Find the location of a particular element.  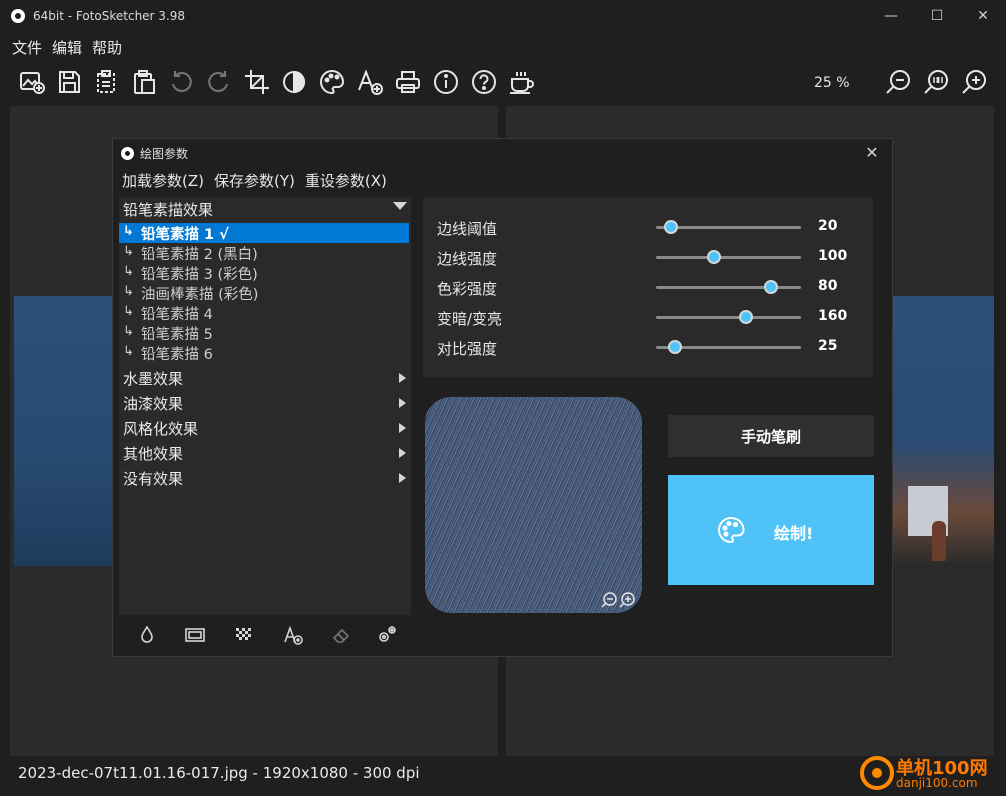

zoom-in-icon is located at coordinates (974, 82).